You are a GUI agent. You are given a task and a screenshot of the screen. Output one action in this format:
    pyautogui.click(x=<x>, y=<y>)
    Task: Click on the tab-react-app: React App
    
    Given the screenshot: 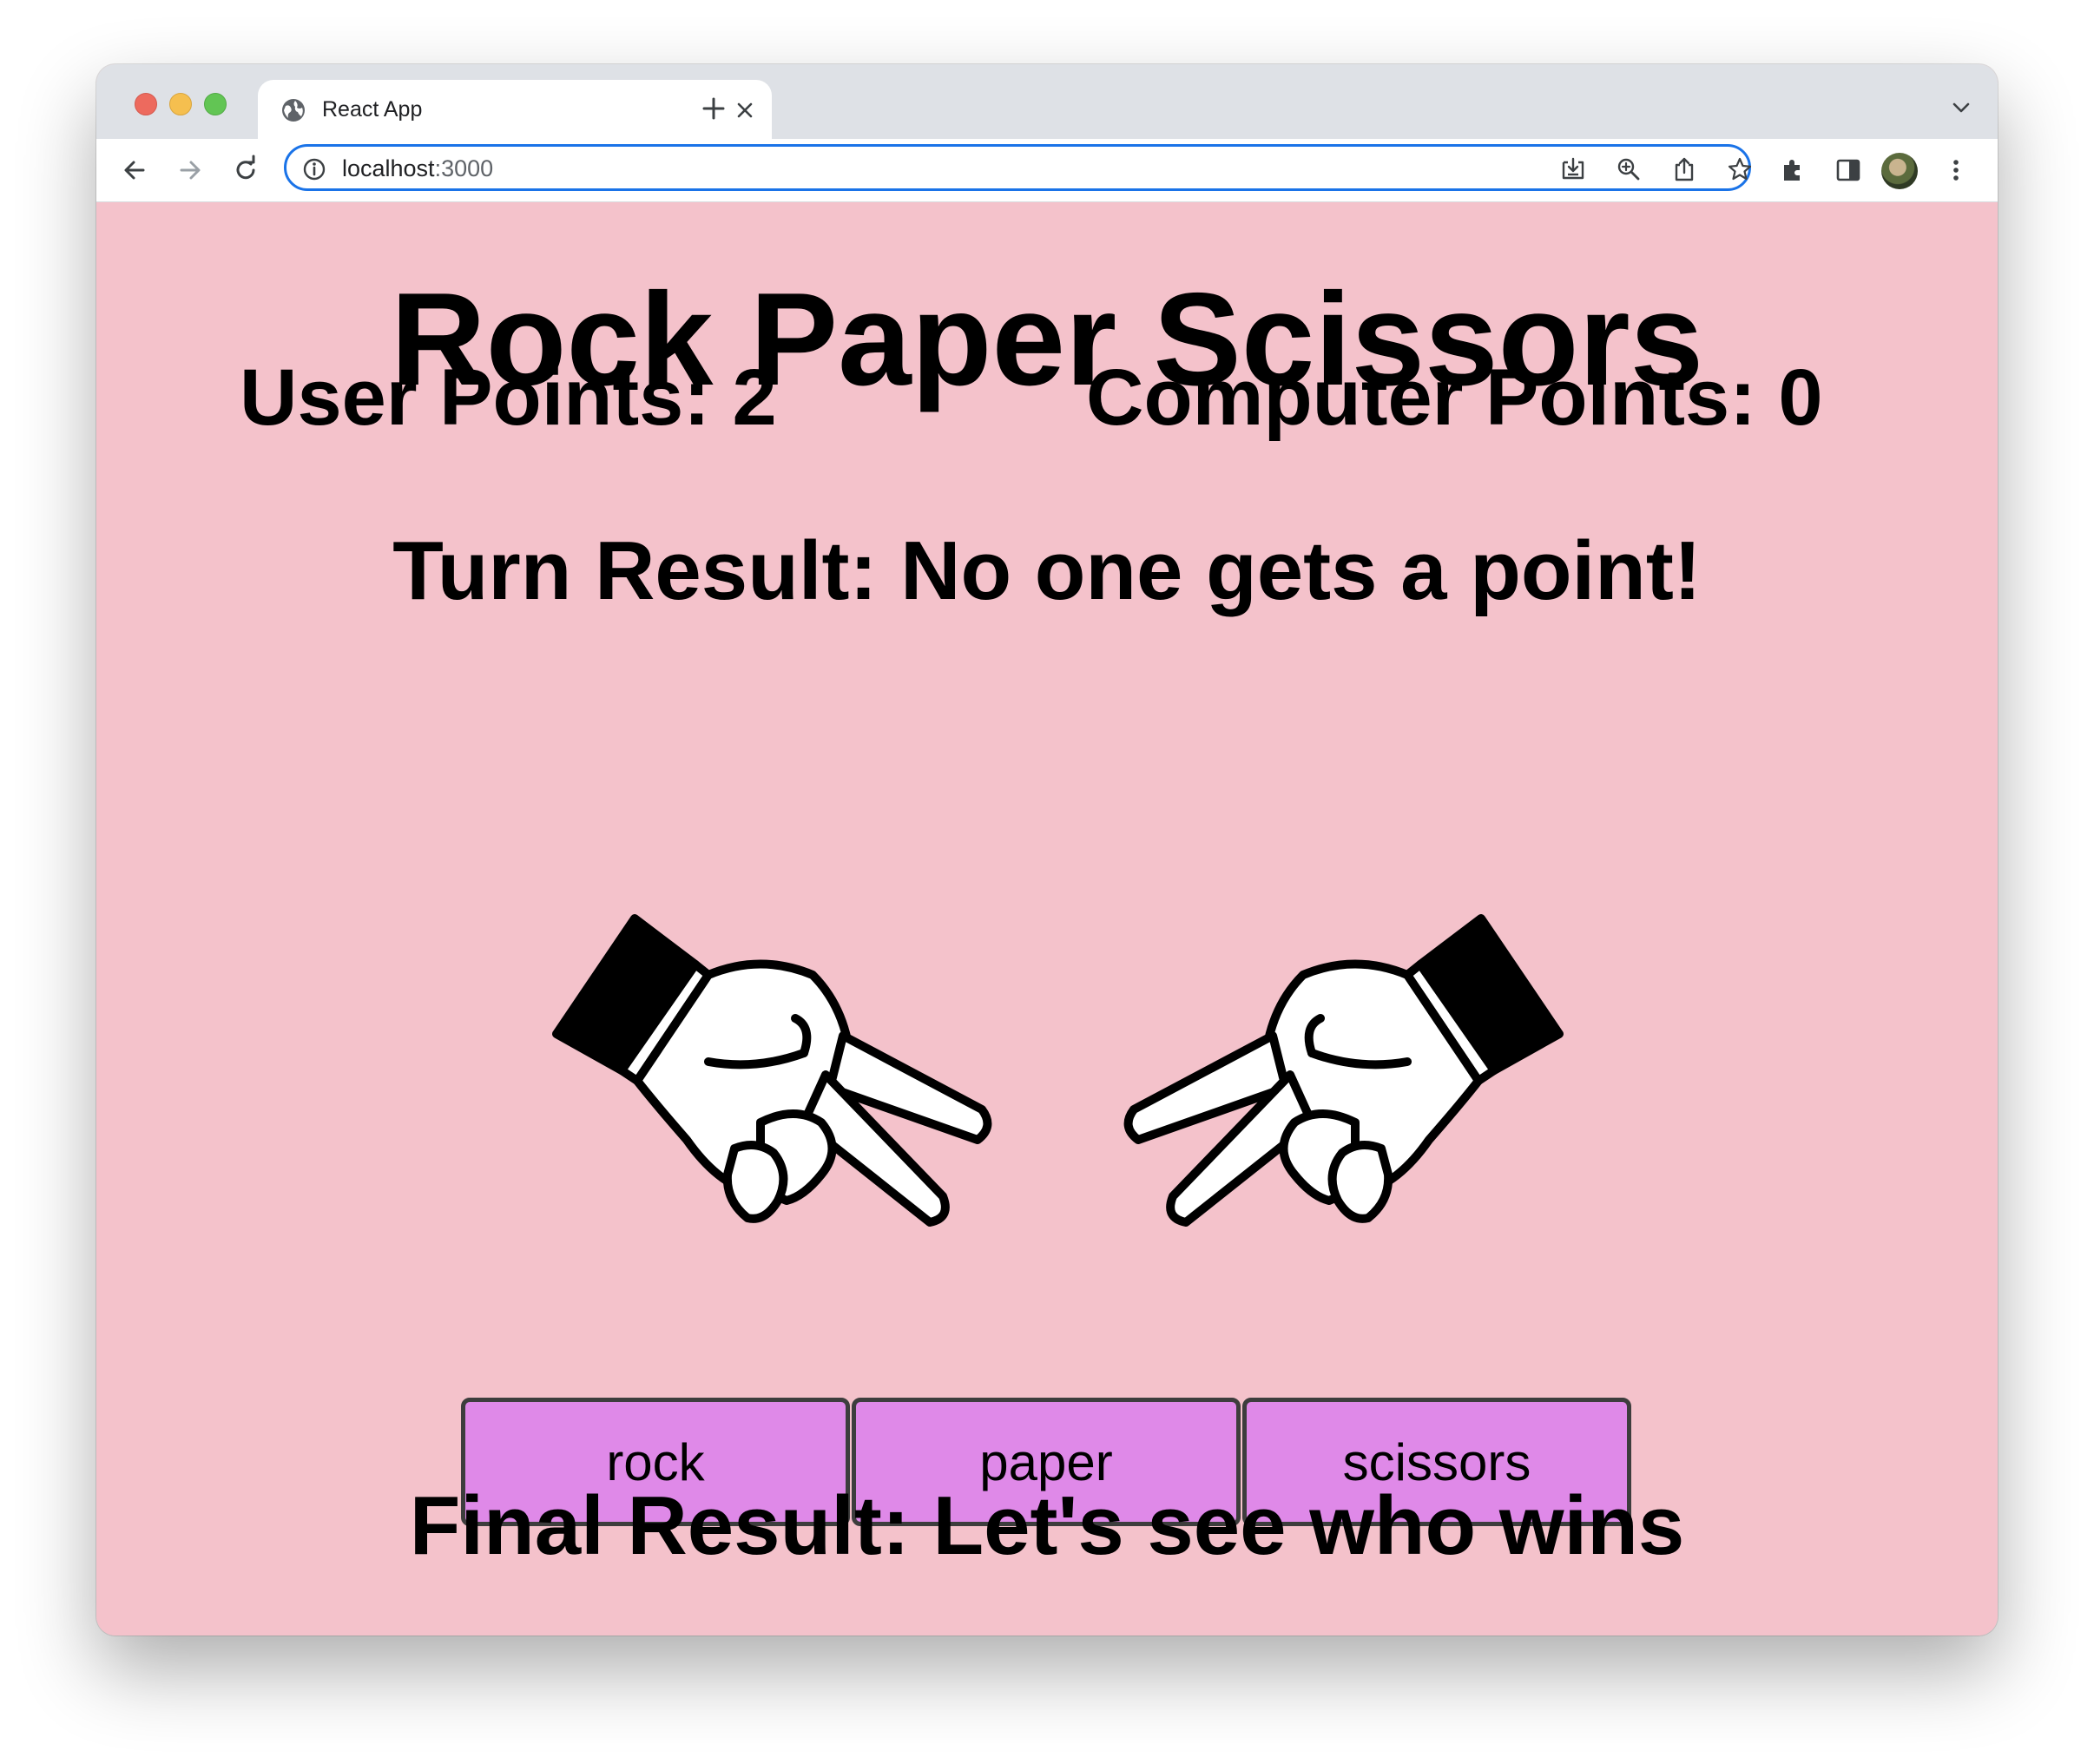 What is the action you would take?
    pyautogui.click(x=515, y=110)
    